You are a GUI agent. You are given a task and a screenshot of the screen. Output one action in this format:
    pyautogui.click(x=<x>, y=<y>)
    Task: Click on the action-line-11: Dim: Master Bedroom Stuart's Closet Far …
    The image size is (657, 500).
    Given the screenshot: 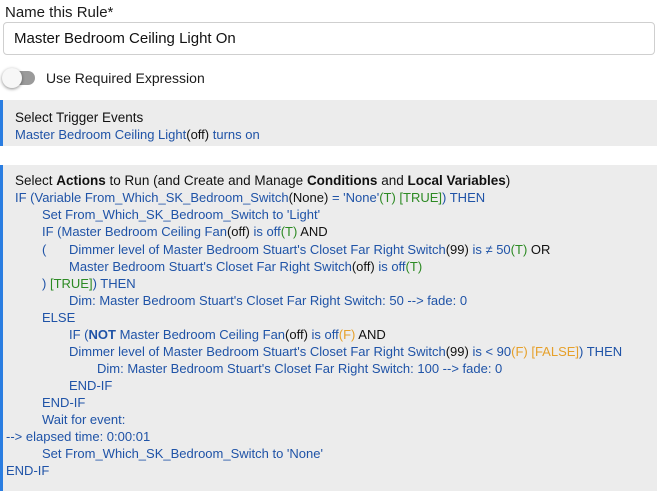 What is the action you would take?
    pyautogui.click(x=300, y=368)
    